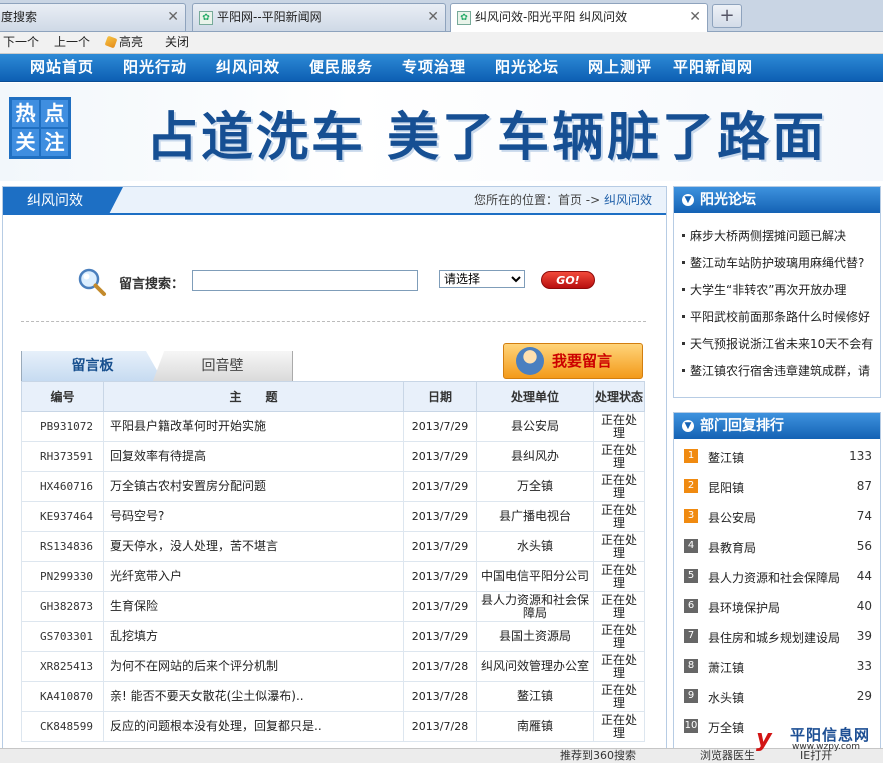  What do you see at coordinates (253, 426) in the screenshot?
I see `cell-subject-link: 平阳县户籍改革何时开始实施` at bounding box center [253, 426].